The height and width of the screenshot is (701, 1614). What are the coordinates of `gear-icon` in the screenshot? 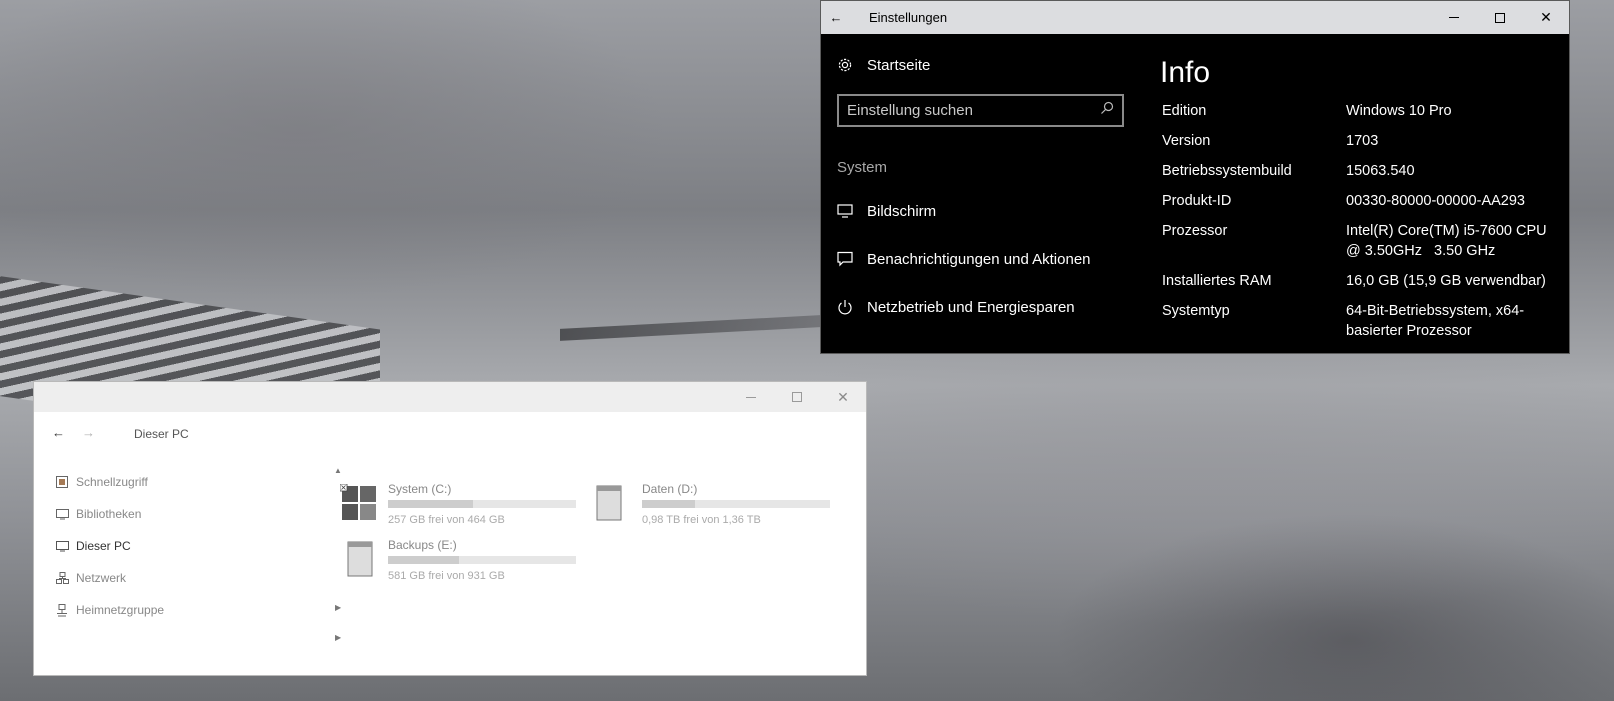 It's located at (852, 65).